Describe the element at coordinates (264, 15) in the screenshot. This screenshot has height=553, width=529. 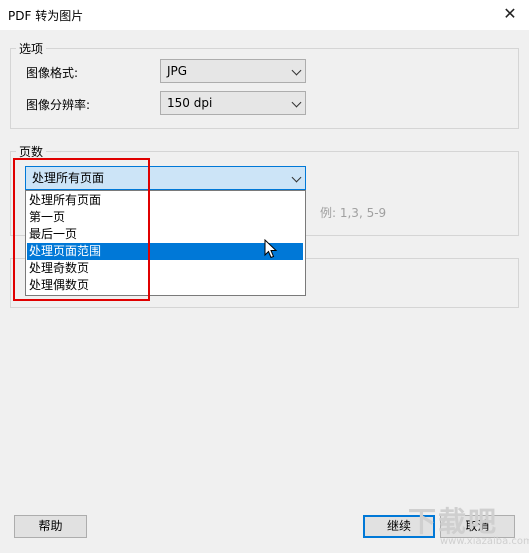
I see `title-bar: PDF 转为图片 ✕` at that location.